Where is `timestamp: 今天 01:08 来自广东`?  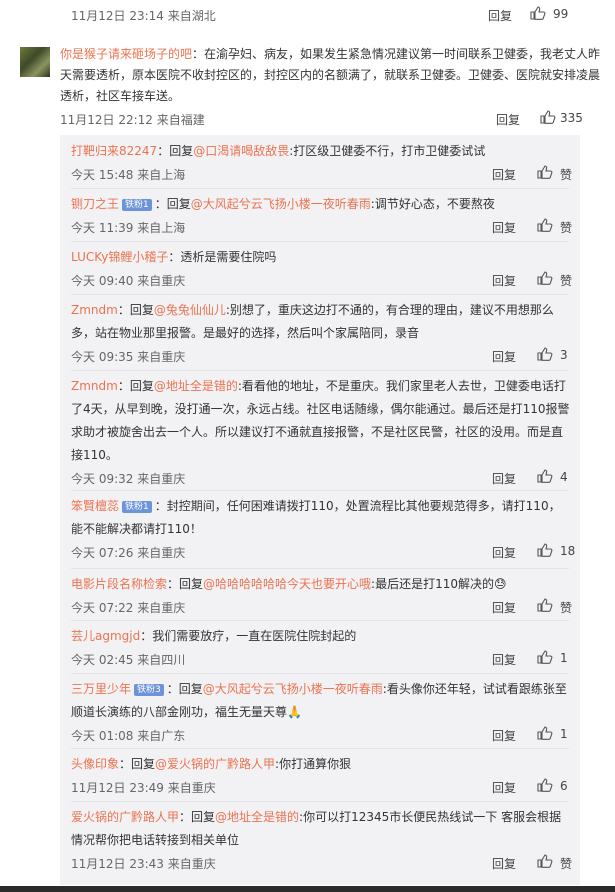 timestamp: 今天 01:08 来自广东 is located at coordinates (128, 736).